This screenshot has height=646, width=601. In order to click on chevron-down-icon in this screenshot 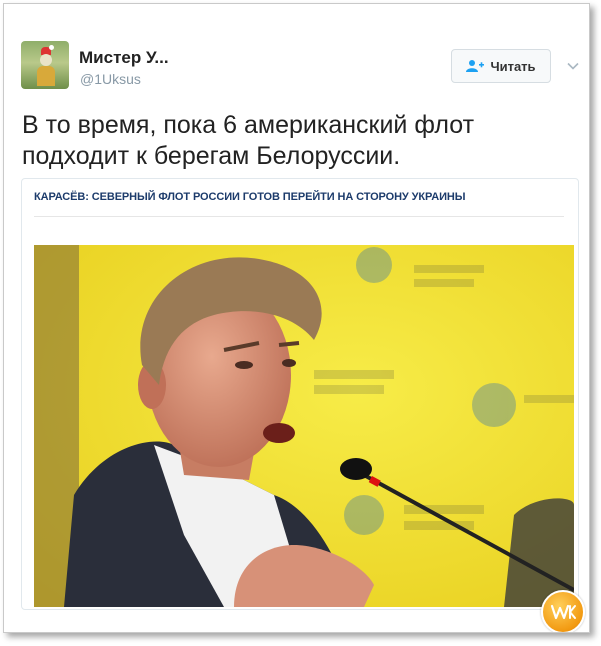, I will do `click(573, 66)`.